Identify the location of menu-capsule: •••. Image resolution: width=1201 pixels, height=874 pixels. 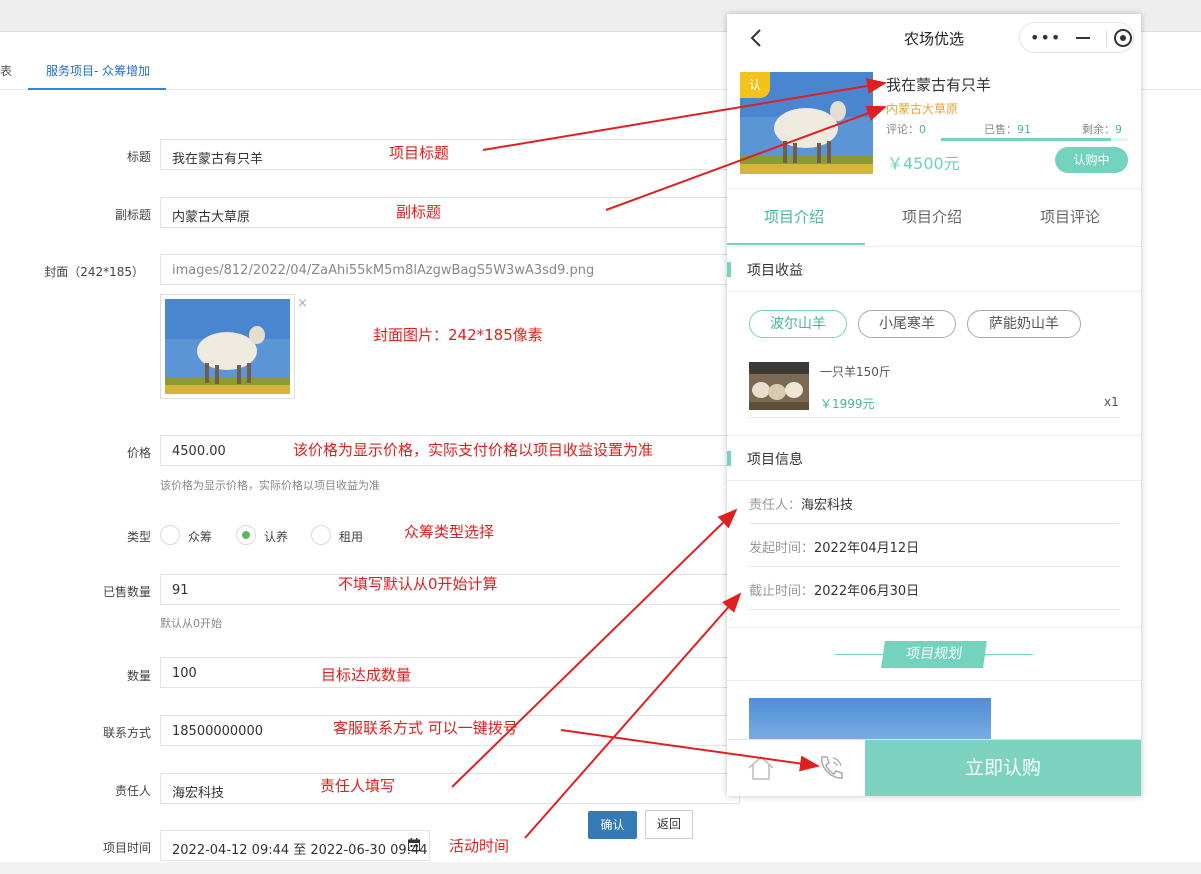
(1076, 37).